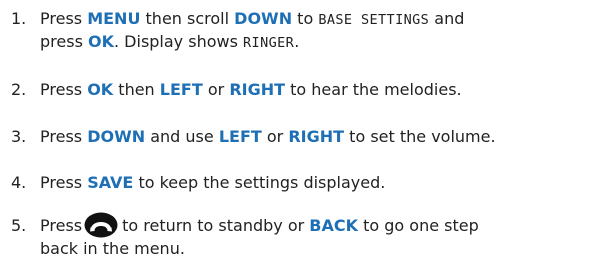 This screenshot has width=601, height=261. I want to click on step-number: 3., so click(19, 136).